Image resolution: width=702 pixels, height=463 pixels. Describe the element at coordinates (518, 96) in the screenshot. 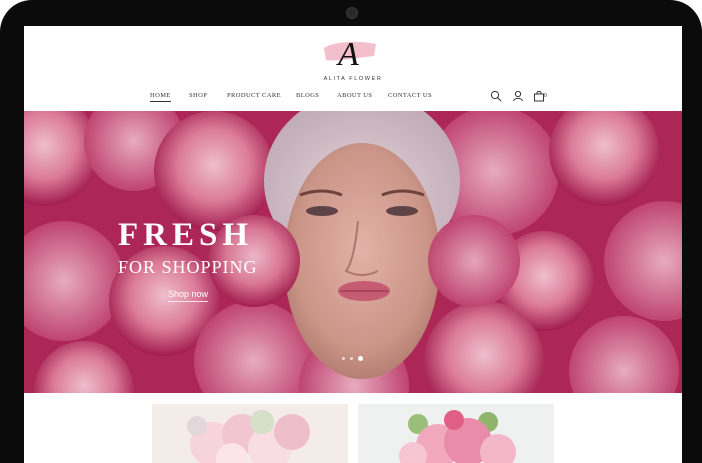

I see `user-icon` at that location.